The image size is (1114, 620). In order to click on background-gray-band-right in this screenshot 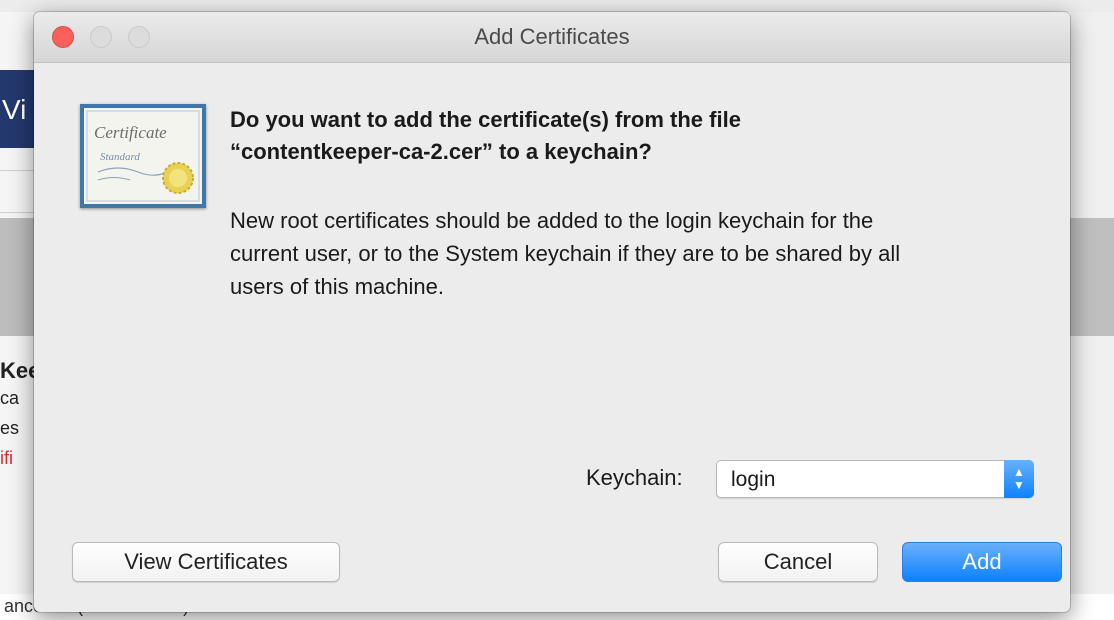, I will do `click(1092, 277)`.